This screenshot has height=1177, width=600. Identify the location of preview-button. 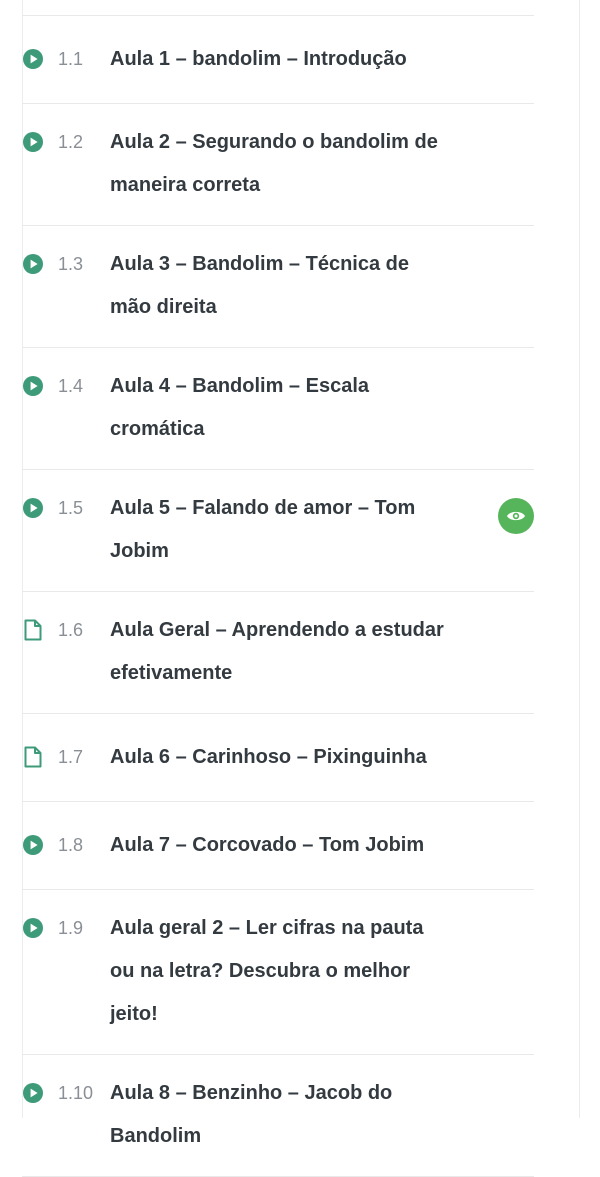
(516, 516).